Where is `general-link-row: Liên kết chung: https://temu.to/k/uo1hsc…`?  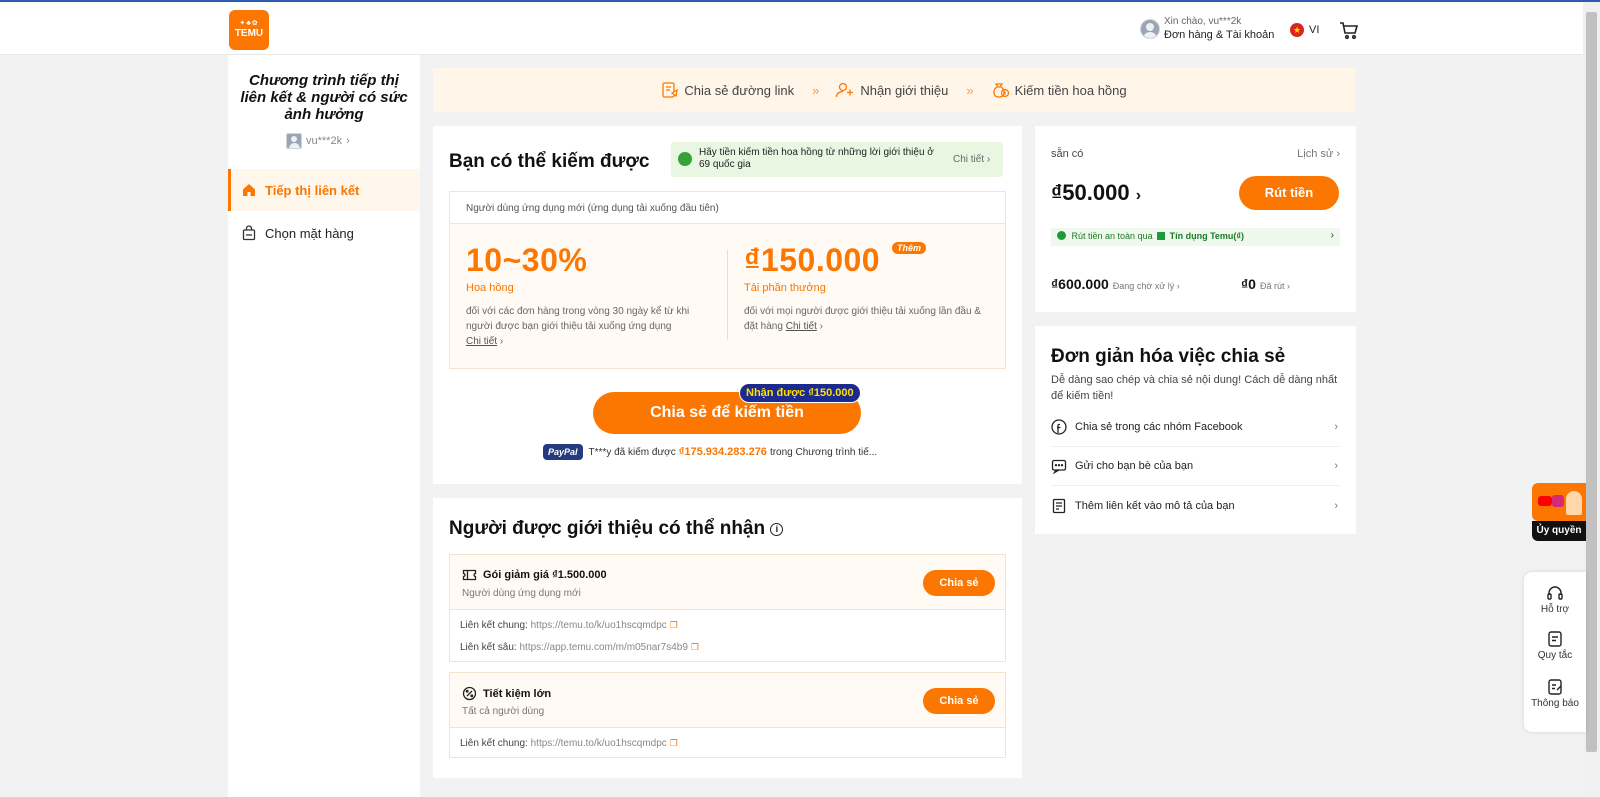
general-link-row: Liên kết chung: https://temu.to/k/uo1hsc… is located at coordinates (569, 625).